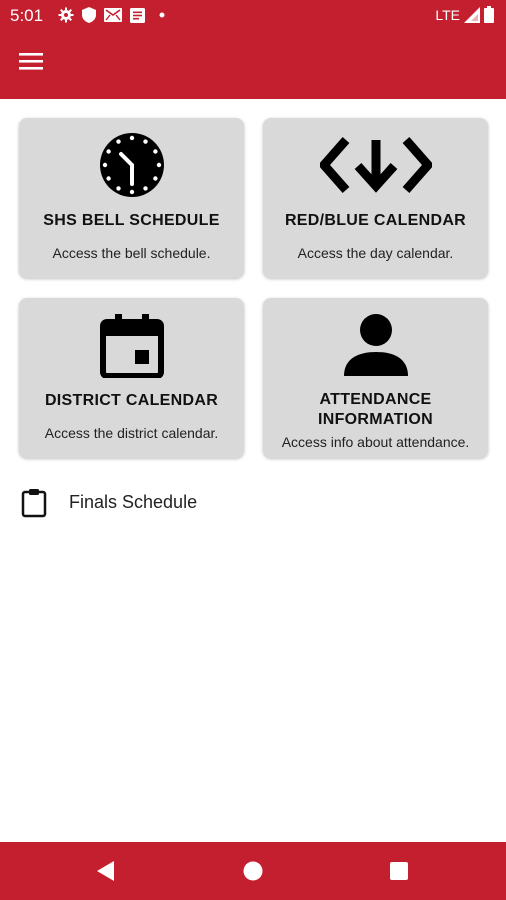  I want to click on signal-icon, so click(472, 14).